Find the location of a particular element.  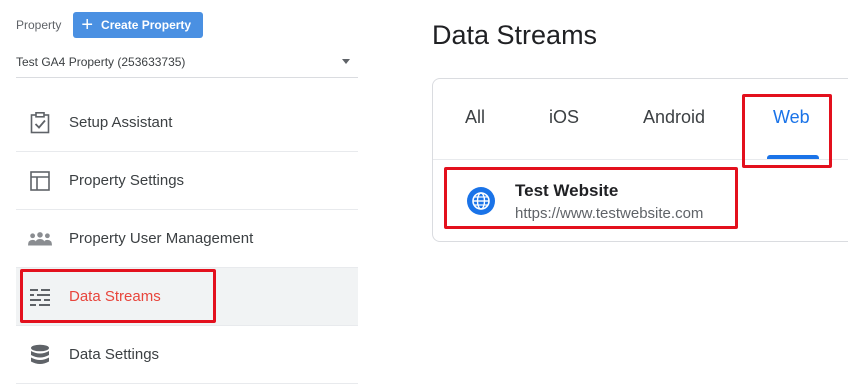

stream-row-test-website: Test Website https://www.testwebsite.com is located at coordinates (575, 201).